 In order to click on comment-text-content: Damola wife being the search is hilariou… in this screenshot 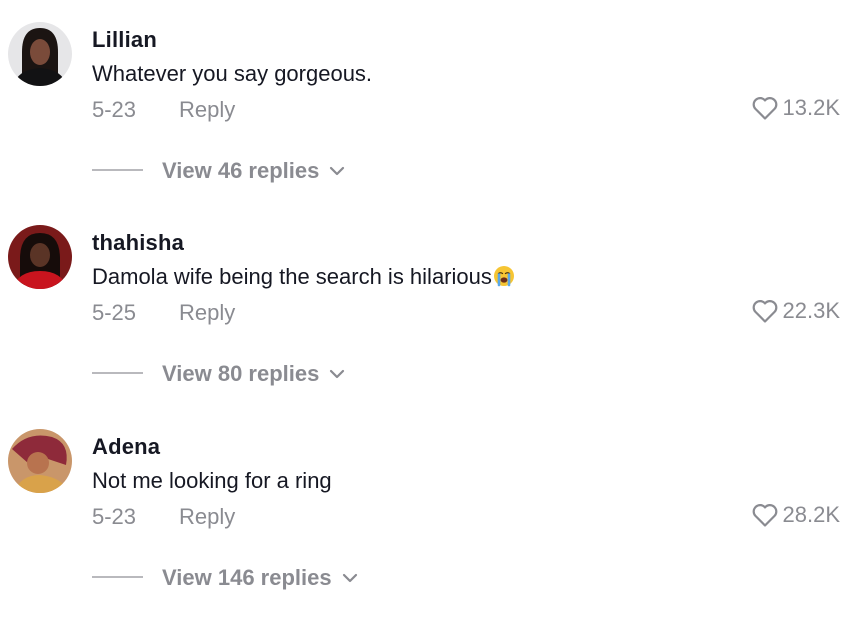, I will do `click(292, 276)`.